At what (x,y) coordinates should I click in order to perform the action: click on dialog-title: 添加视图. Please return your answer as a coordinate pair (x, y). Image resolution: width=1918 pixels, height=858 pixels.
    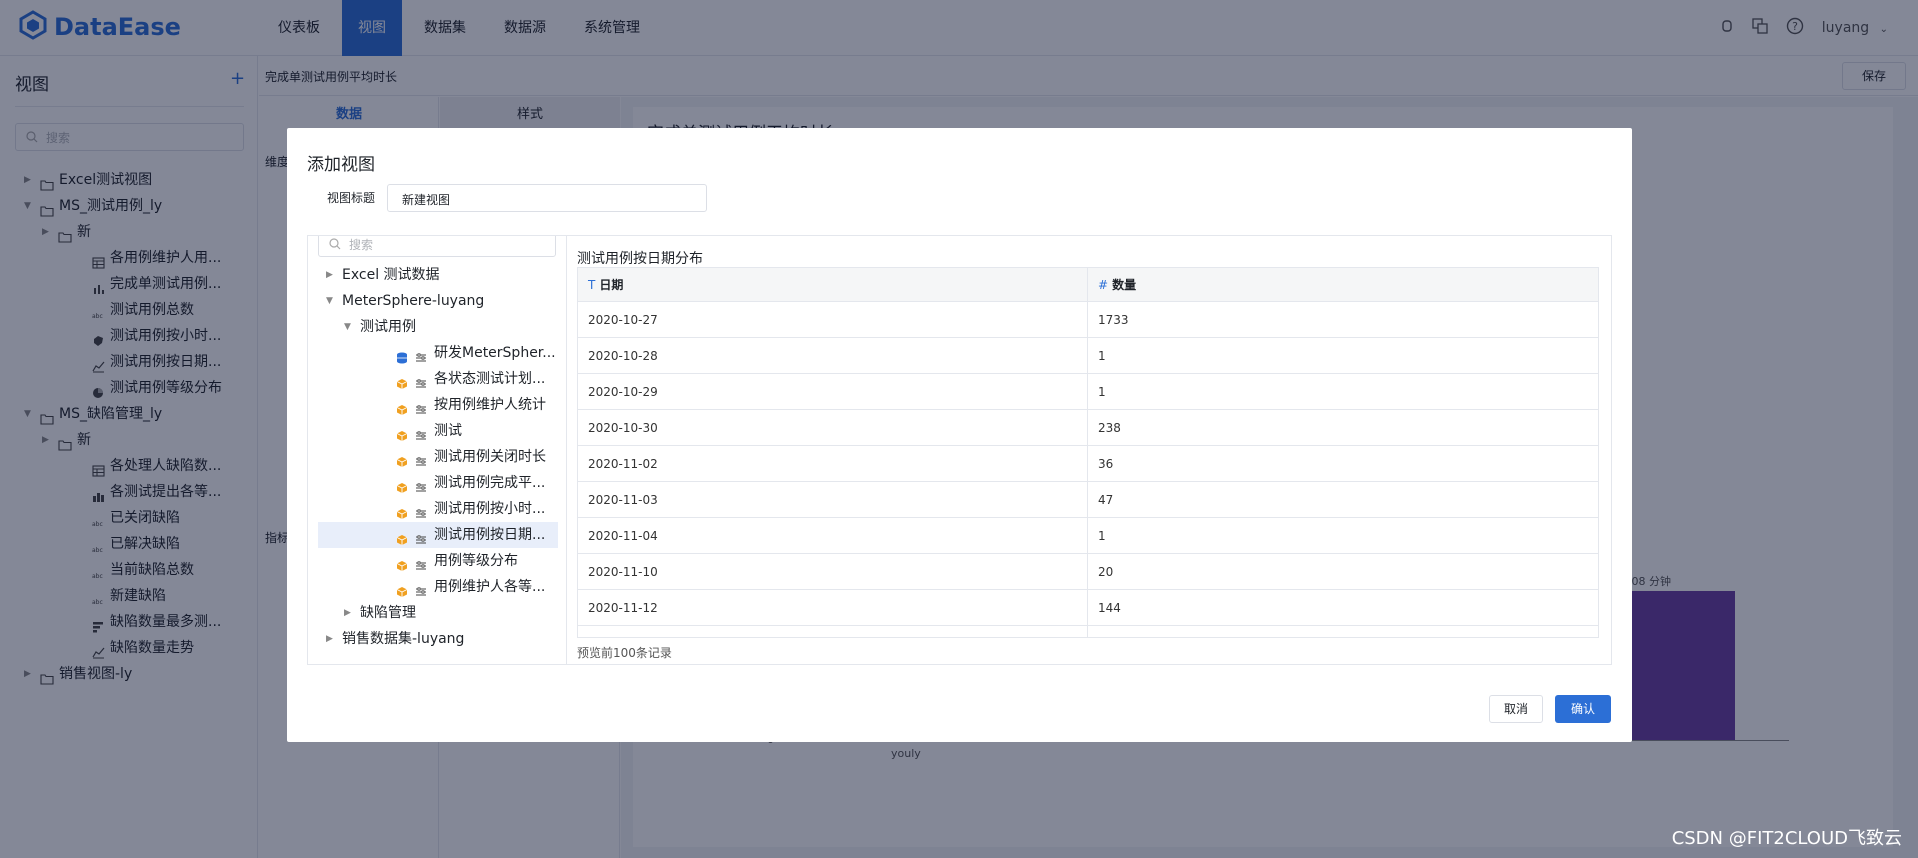
    Looking at the image, I should click on (341, 165).